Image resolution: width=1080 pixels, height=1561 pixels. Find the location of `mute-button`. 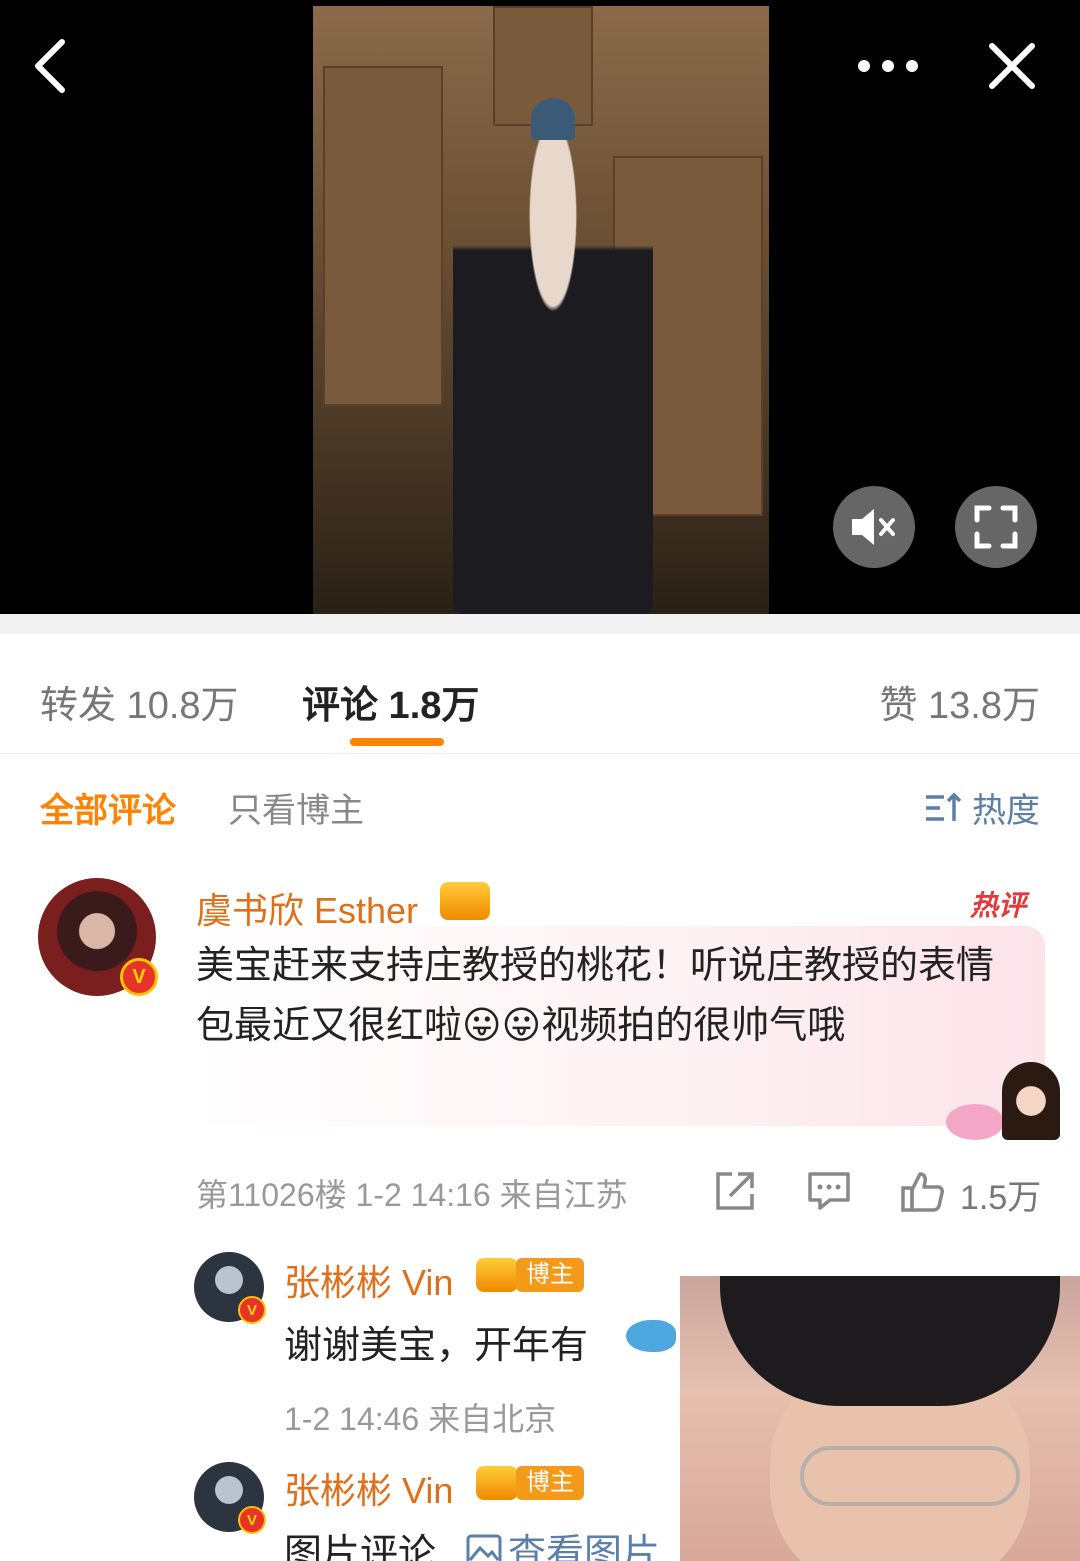

mute-button is located at coordinates (874, 527).